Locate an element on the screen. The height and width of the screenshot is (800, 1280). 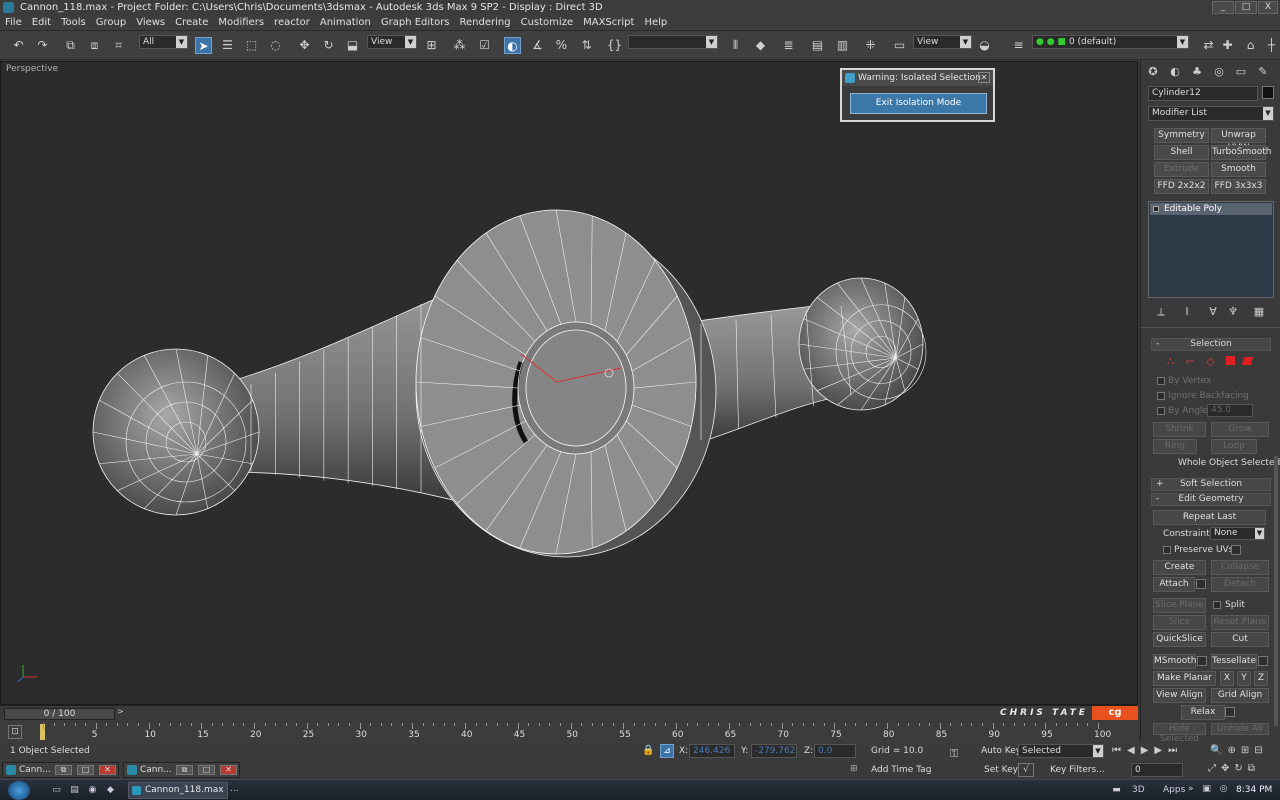
relax-settings-button is located at coordinates (1230, 712).